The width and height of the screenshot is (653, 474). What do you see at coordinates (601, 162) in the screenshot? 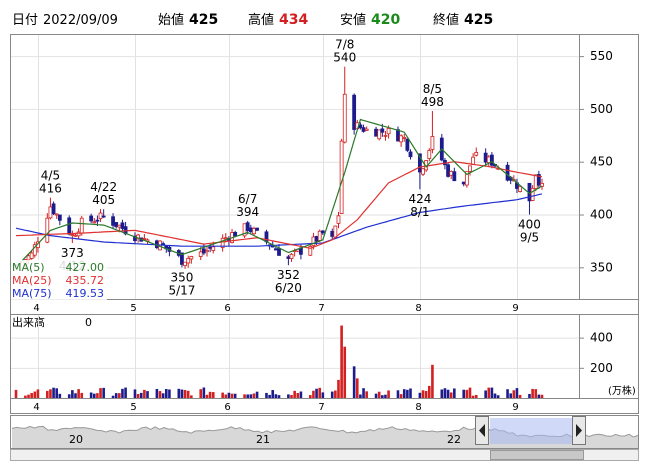
I see `price-y-tick-label: 450` at bounding box center [601, 162].